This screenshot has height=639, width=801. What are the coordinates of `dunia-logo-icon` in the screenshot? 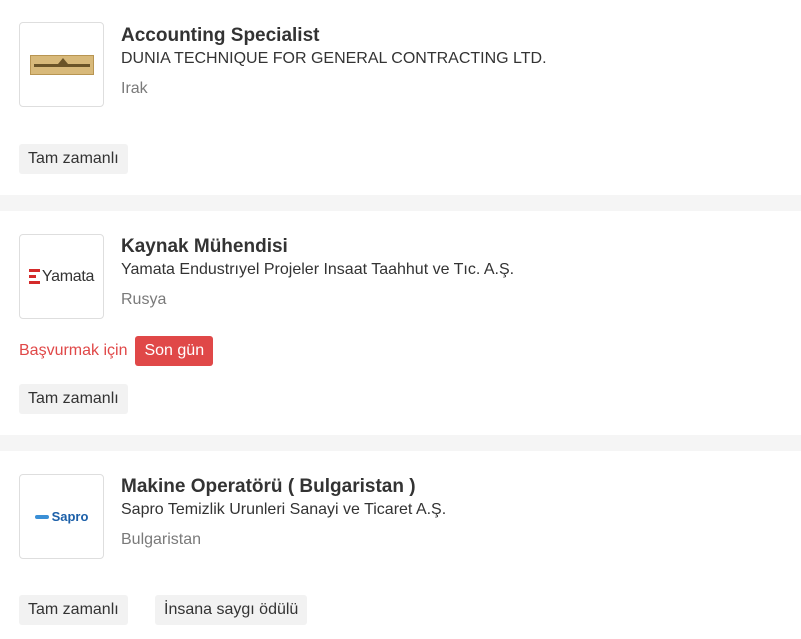 It's located at (61, 64).